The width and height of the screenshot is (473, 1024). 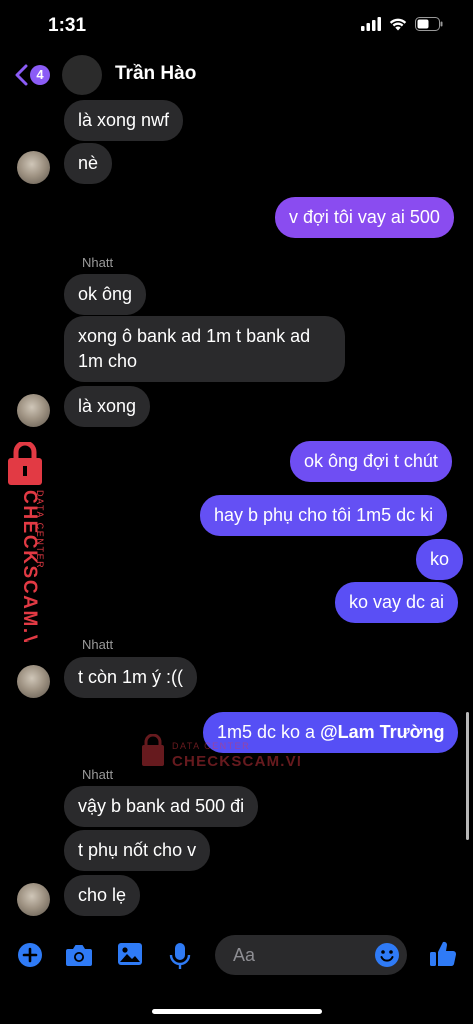 What do you see at coordinates (467, 776) in the screenshot?
I see `scrollbar` at bounding box center [467, 776].